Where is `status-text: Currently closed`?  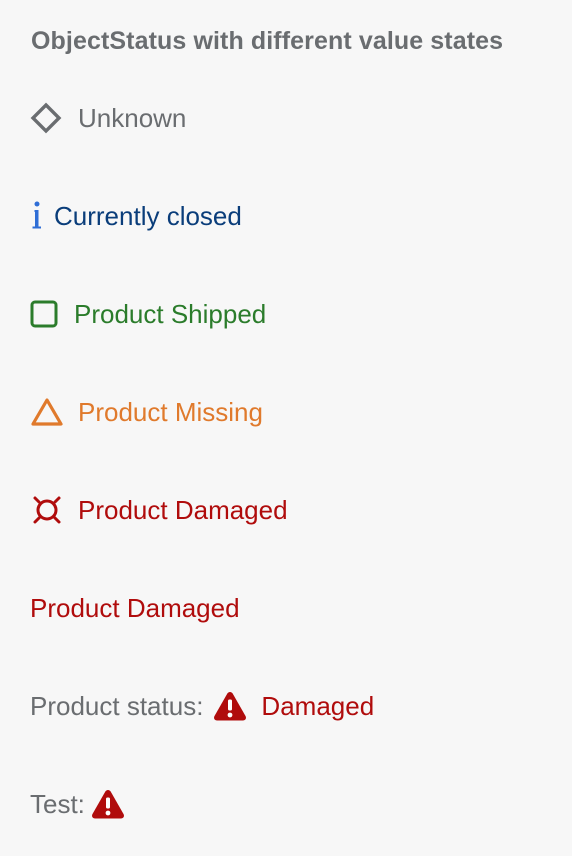 status-text: Currently closed is located at coordinates (148, 215).